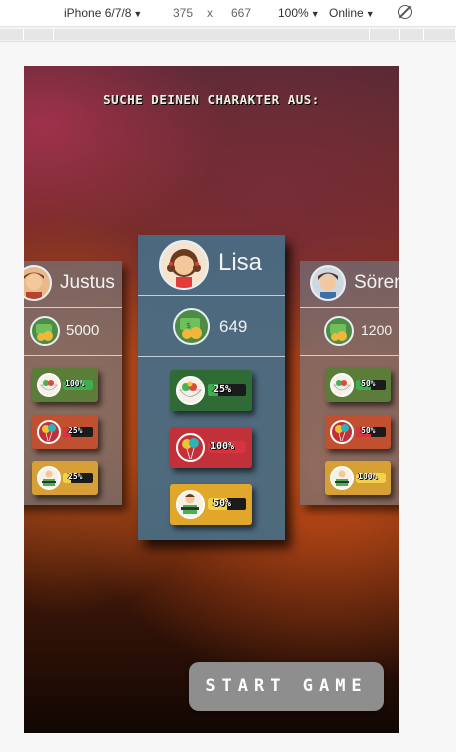 This screenshot has width=456, height=752. What do you see at coordinates (286, 686) in the screenshot?
I see `start-game-button: START GAME` at bounding box center [286, 686].